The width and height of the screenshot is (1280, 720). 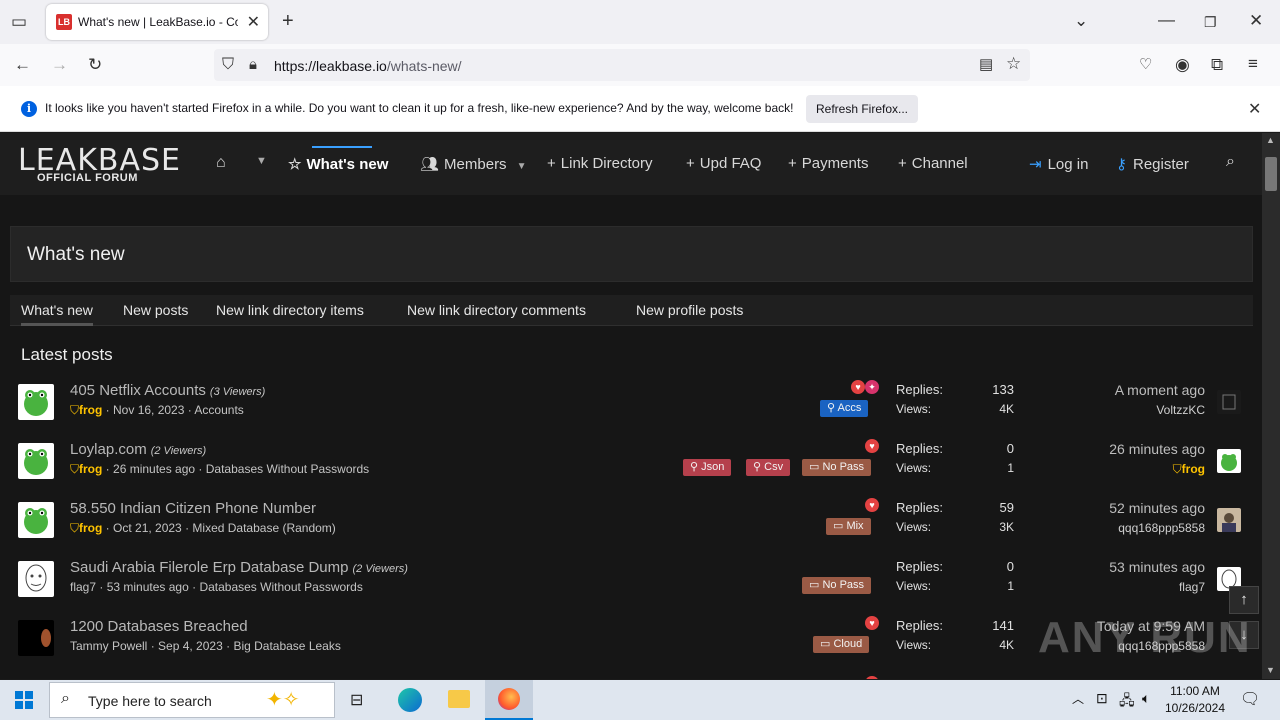 I want to click on tab-new-profile-posts: New profile posts, so click(x=689, y=310).